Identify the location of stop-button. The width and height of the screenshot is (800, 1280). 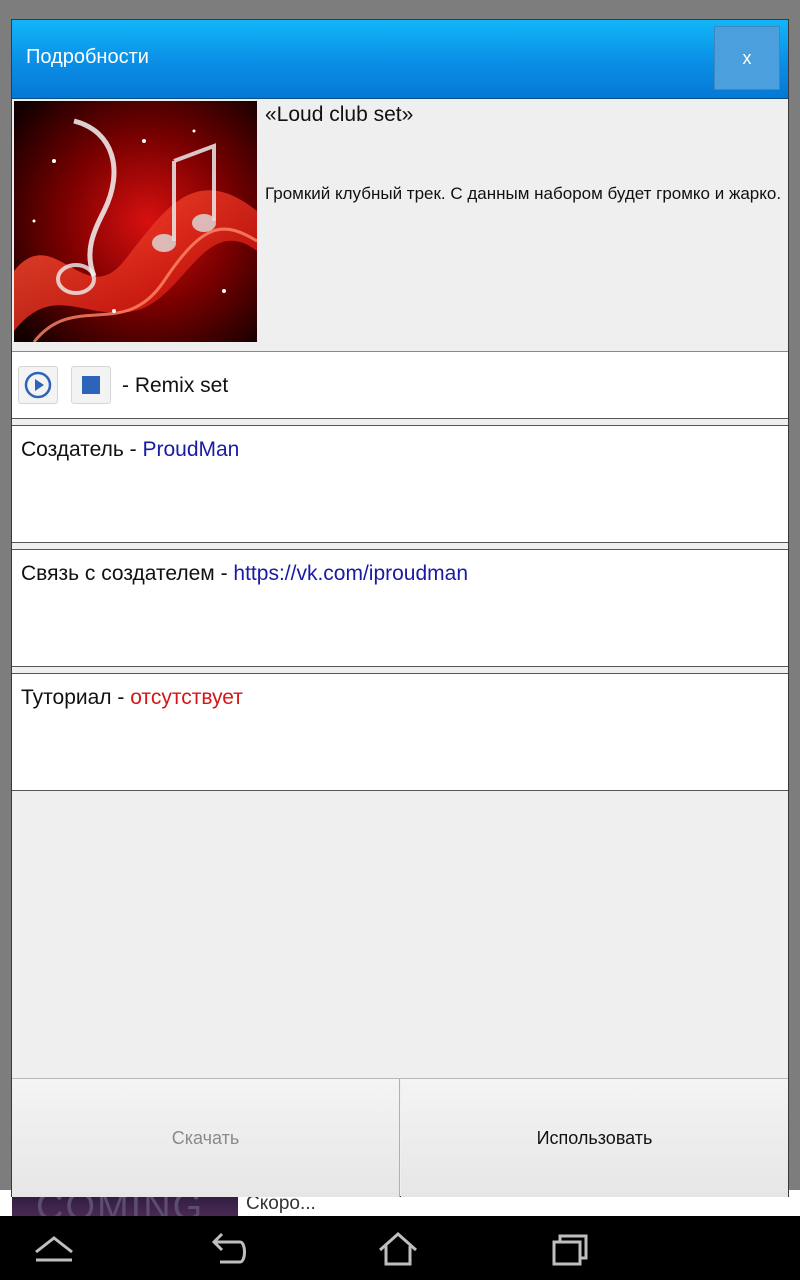
(91, 385).